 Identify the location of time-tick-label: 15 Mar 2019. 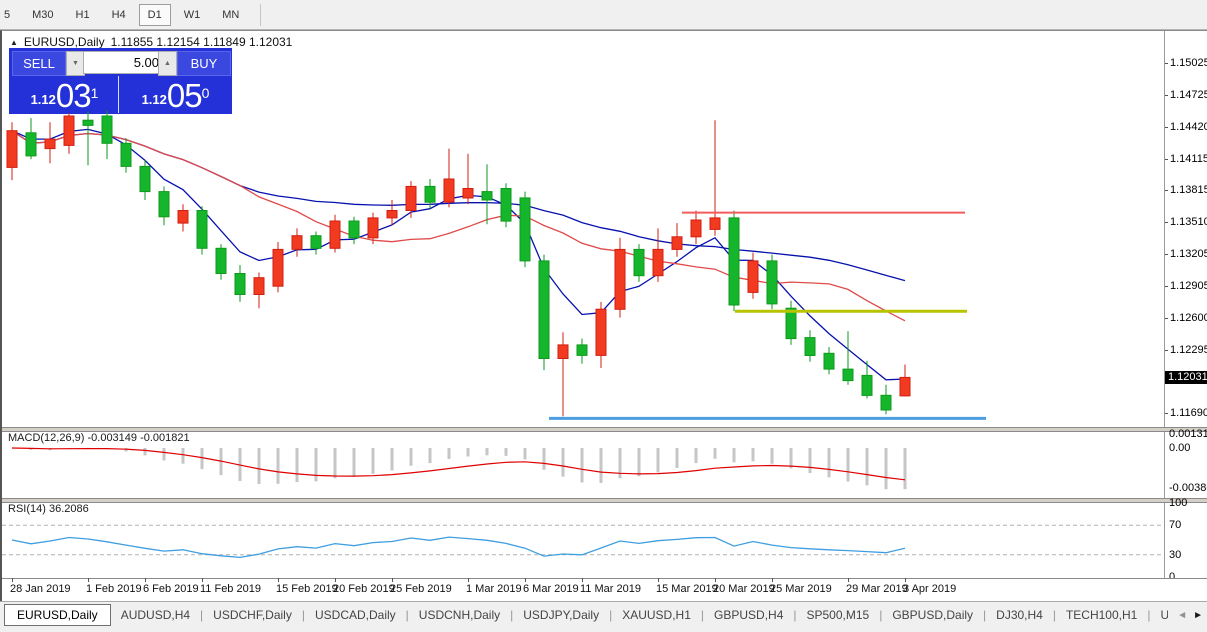
(687, 589).